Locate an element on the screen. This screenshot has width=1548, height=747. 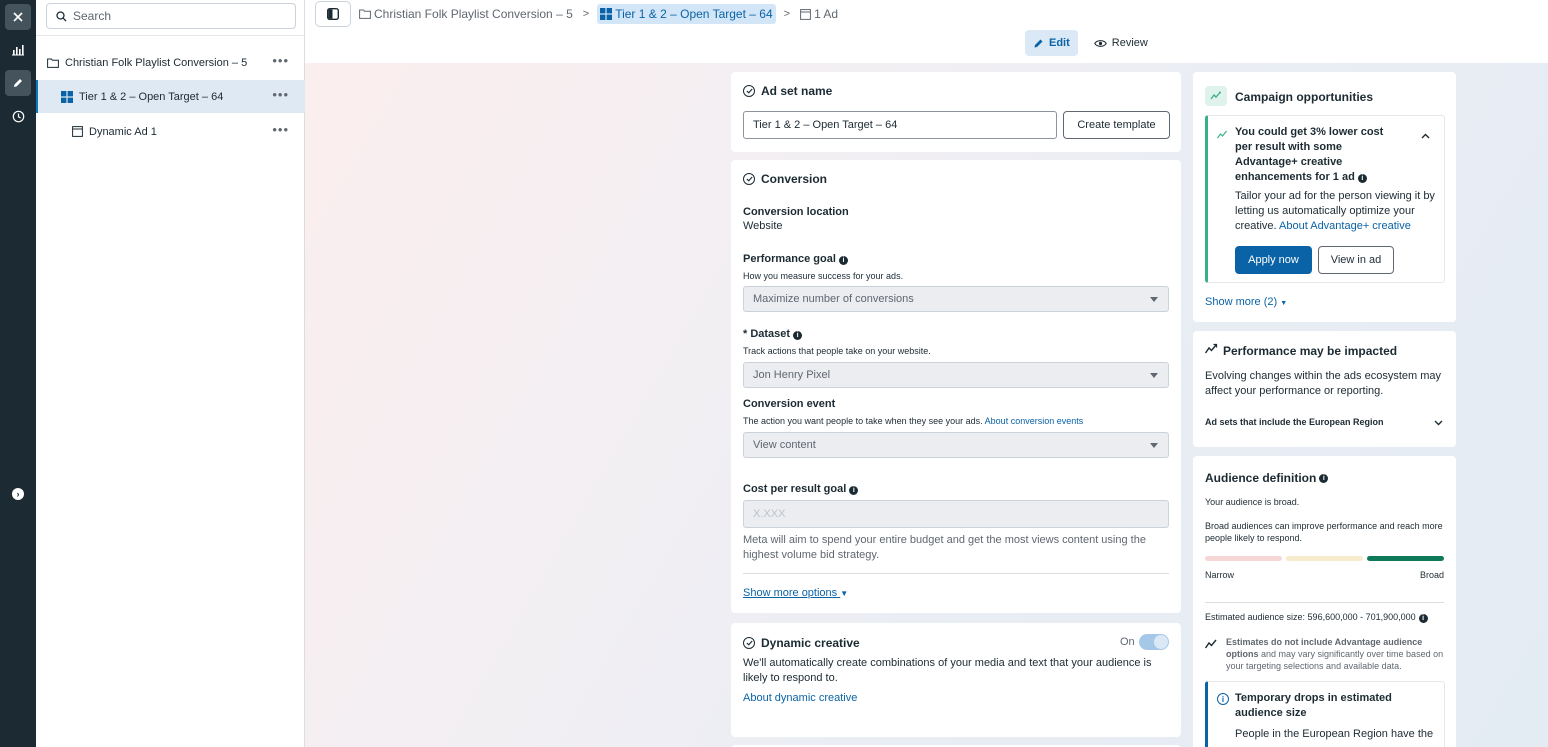
card-header: Conversion is located at coordinates (785, 179).